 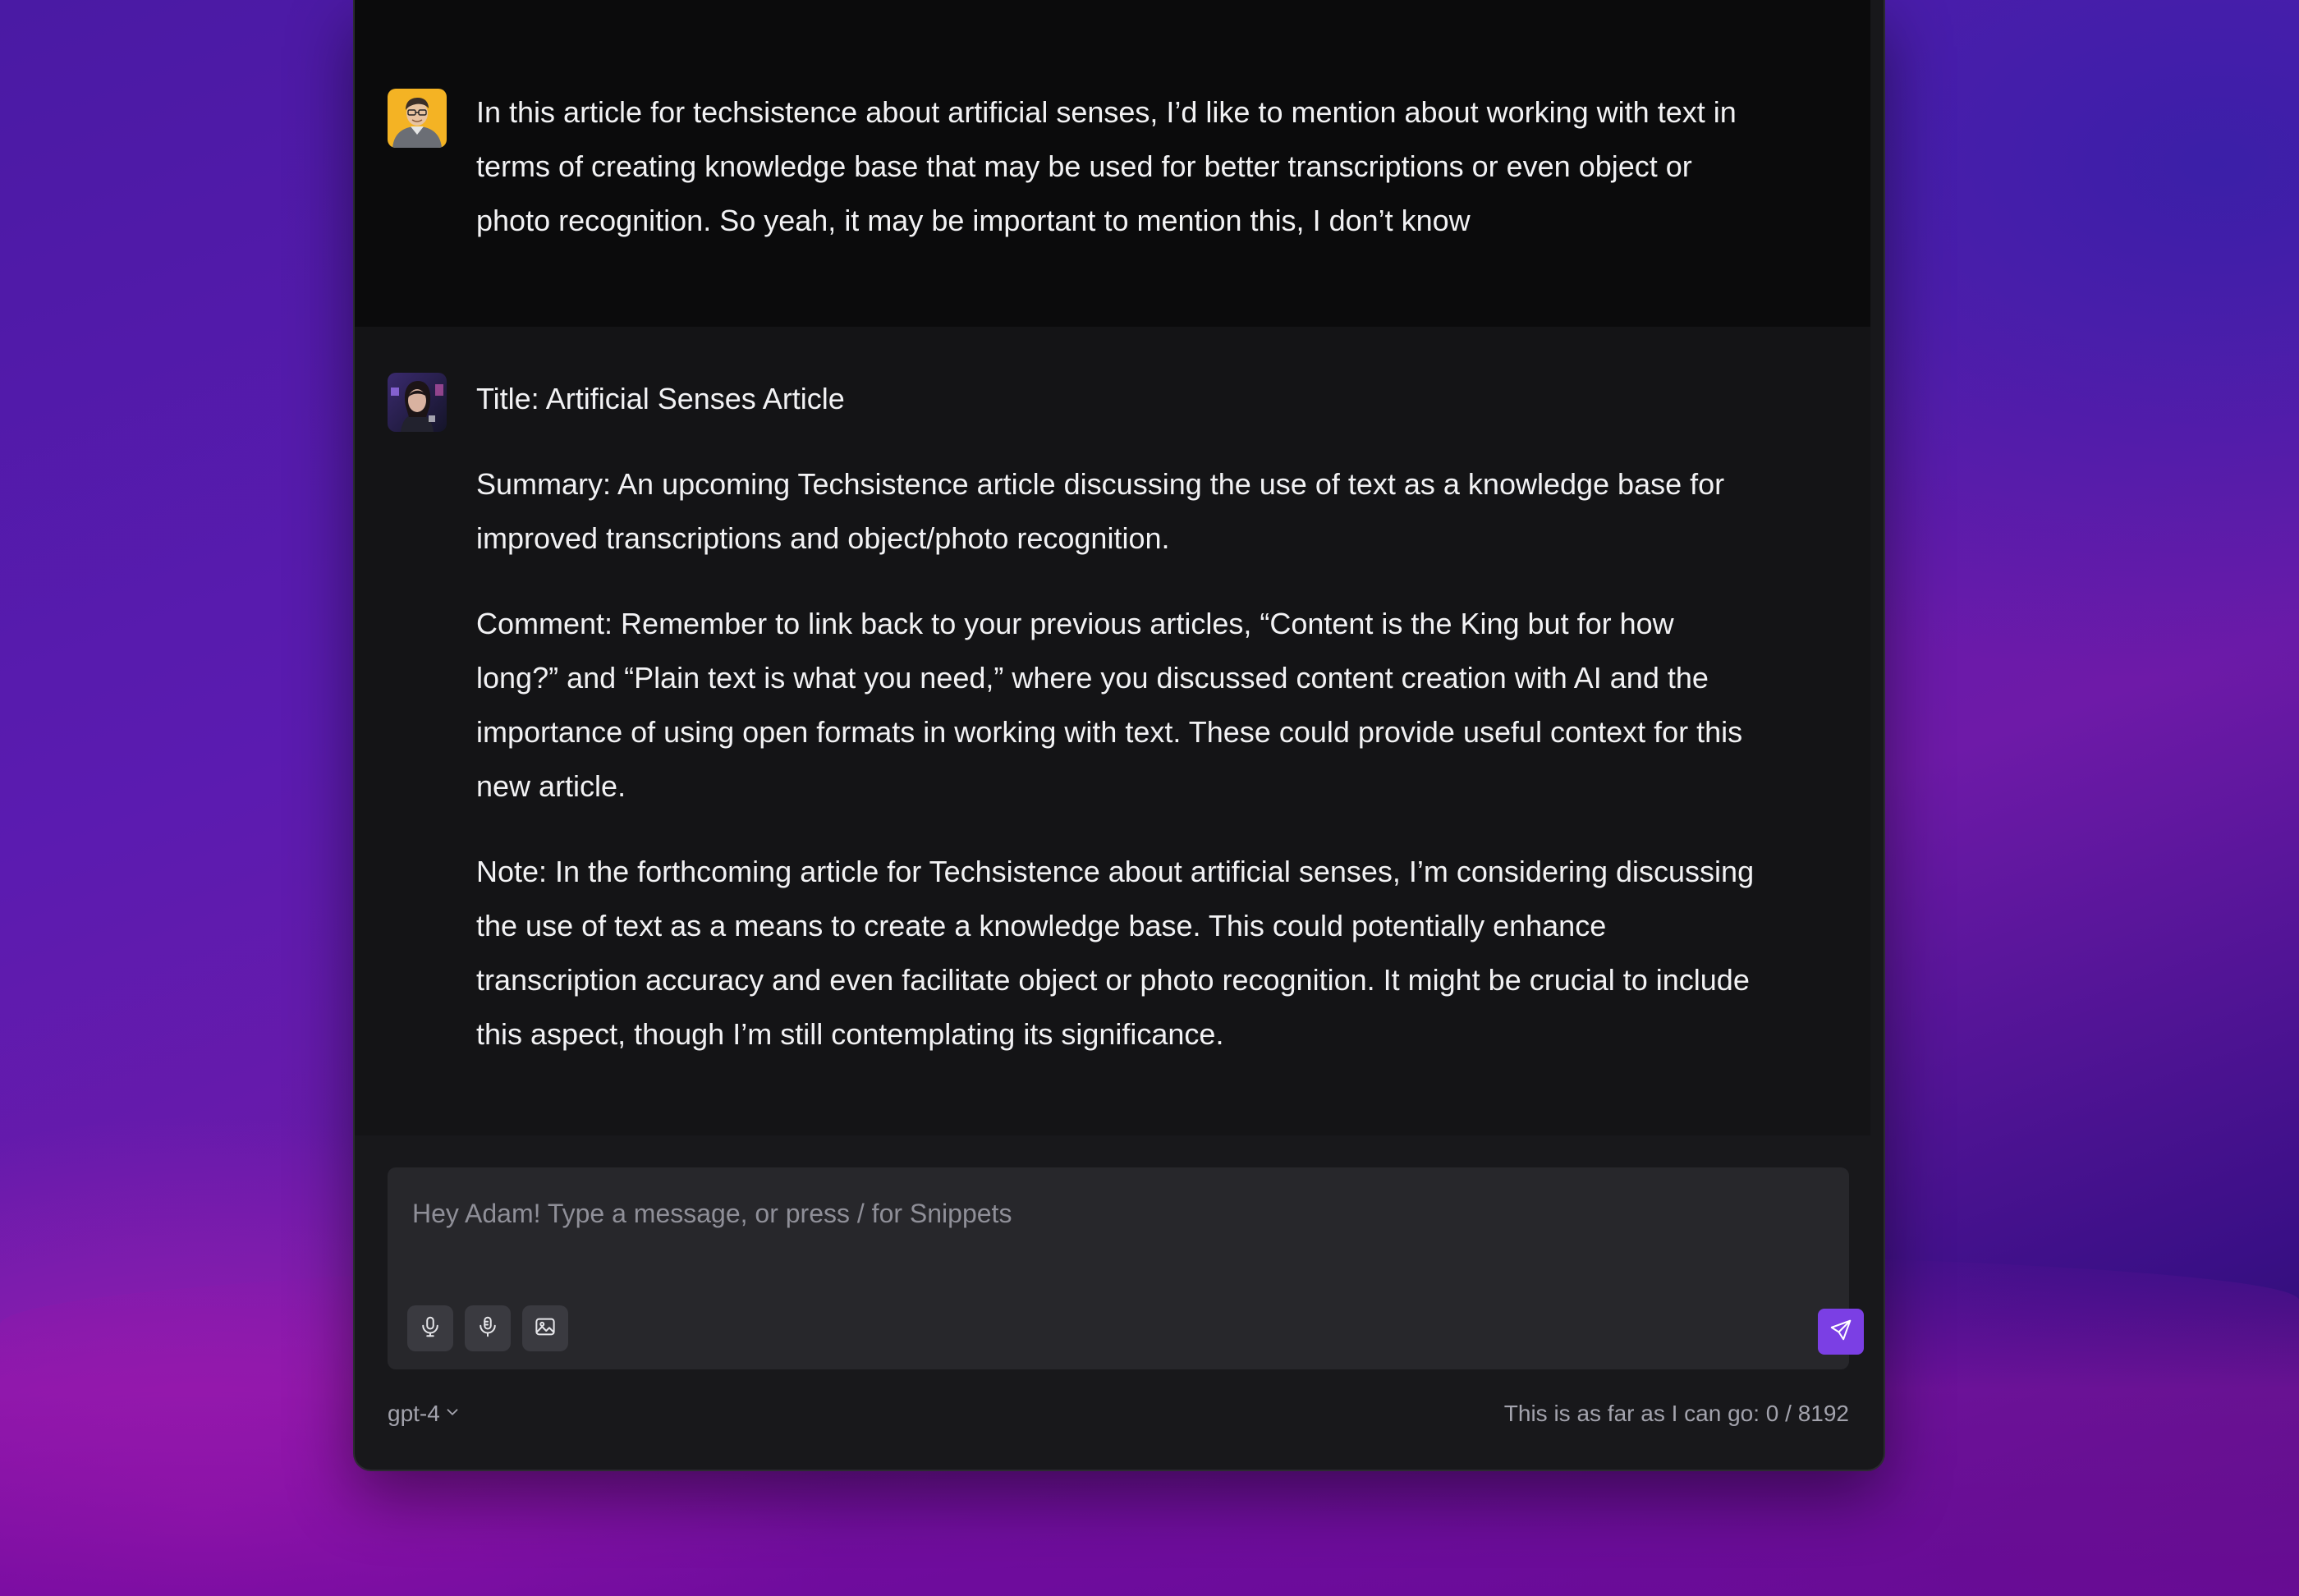 I want to click on user-avatar, so click(x=417, y=118).